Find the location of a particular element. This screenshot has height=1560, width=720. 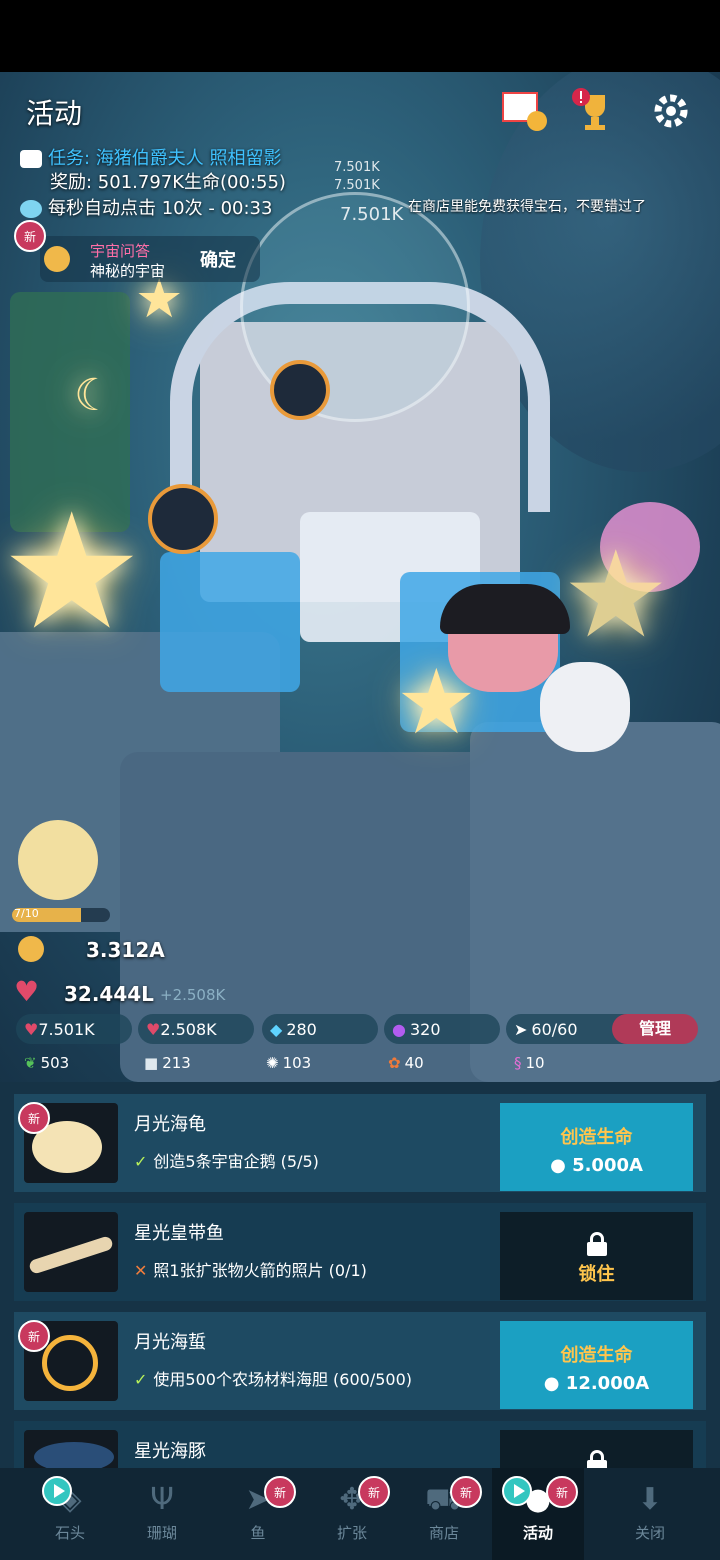

create-life-cost: ● 5.000A is located at coordinates (596, 1165).